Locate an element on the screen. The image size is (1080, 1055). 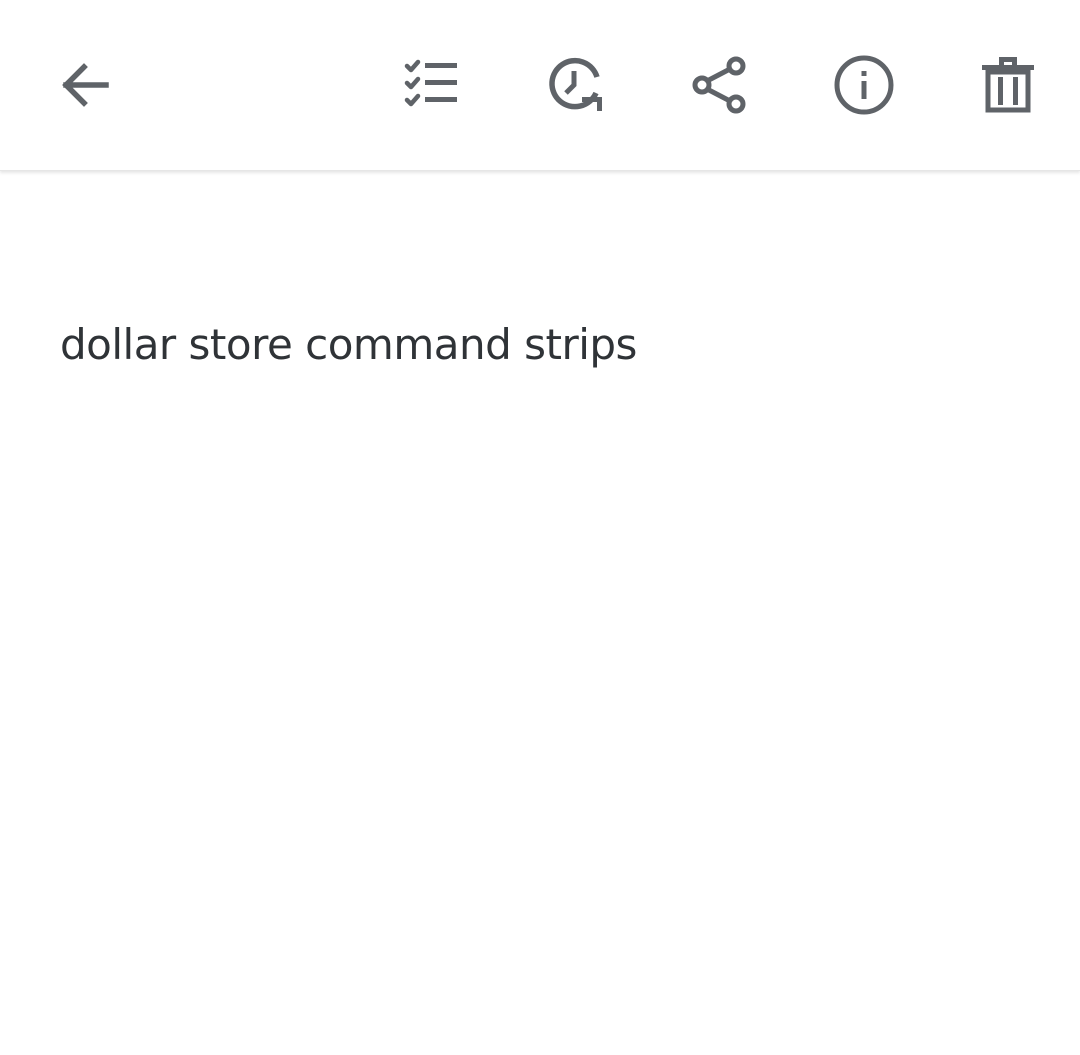
reminder-clock-icon is located at coordinates (575, 84).